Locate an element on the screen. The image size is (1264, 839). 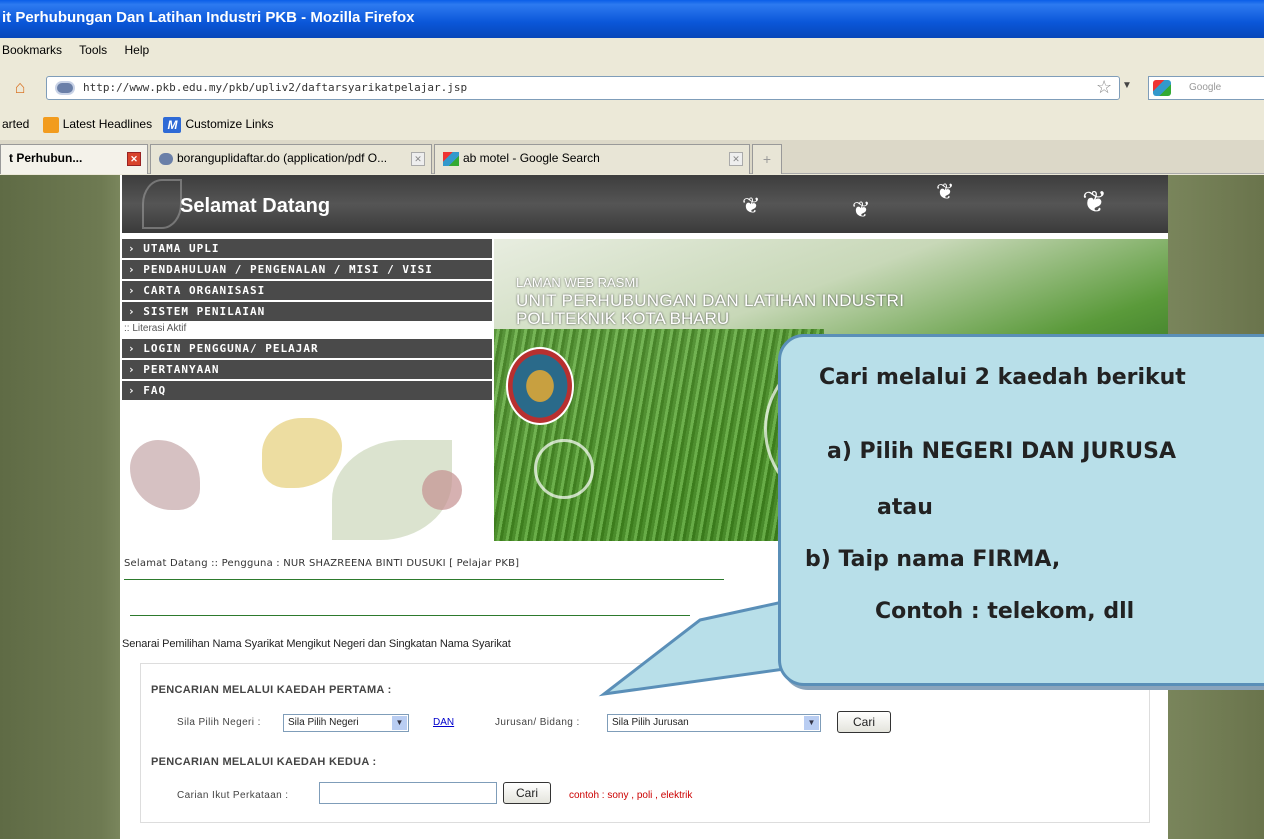
callout-line-3: atau is located at coordinates (905, 507).